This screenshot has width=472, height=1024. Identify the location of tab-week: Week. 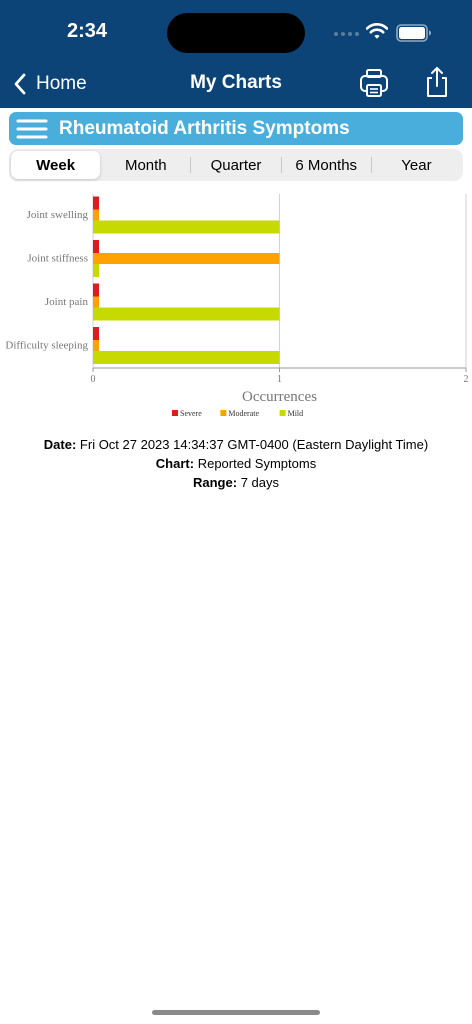
(56, 165).